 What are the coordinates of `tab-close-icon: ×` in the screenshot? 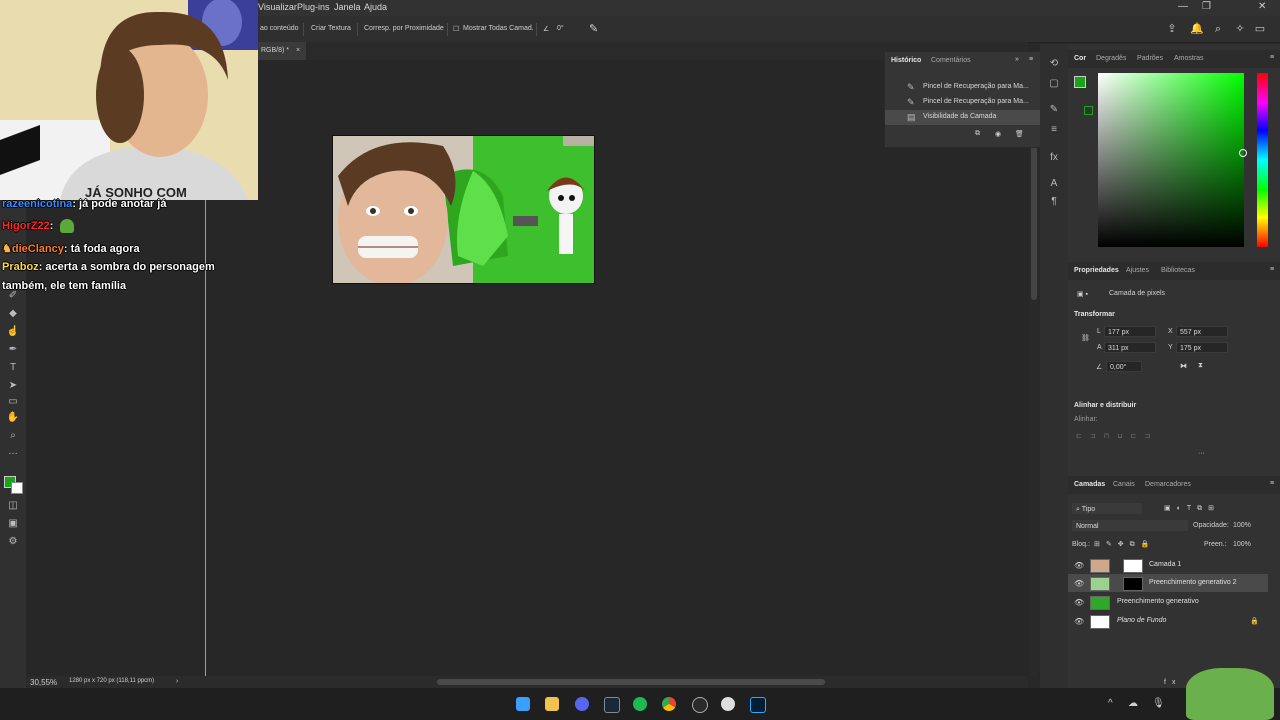 It's located at (298, 50).